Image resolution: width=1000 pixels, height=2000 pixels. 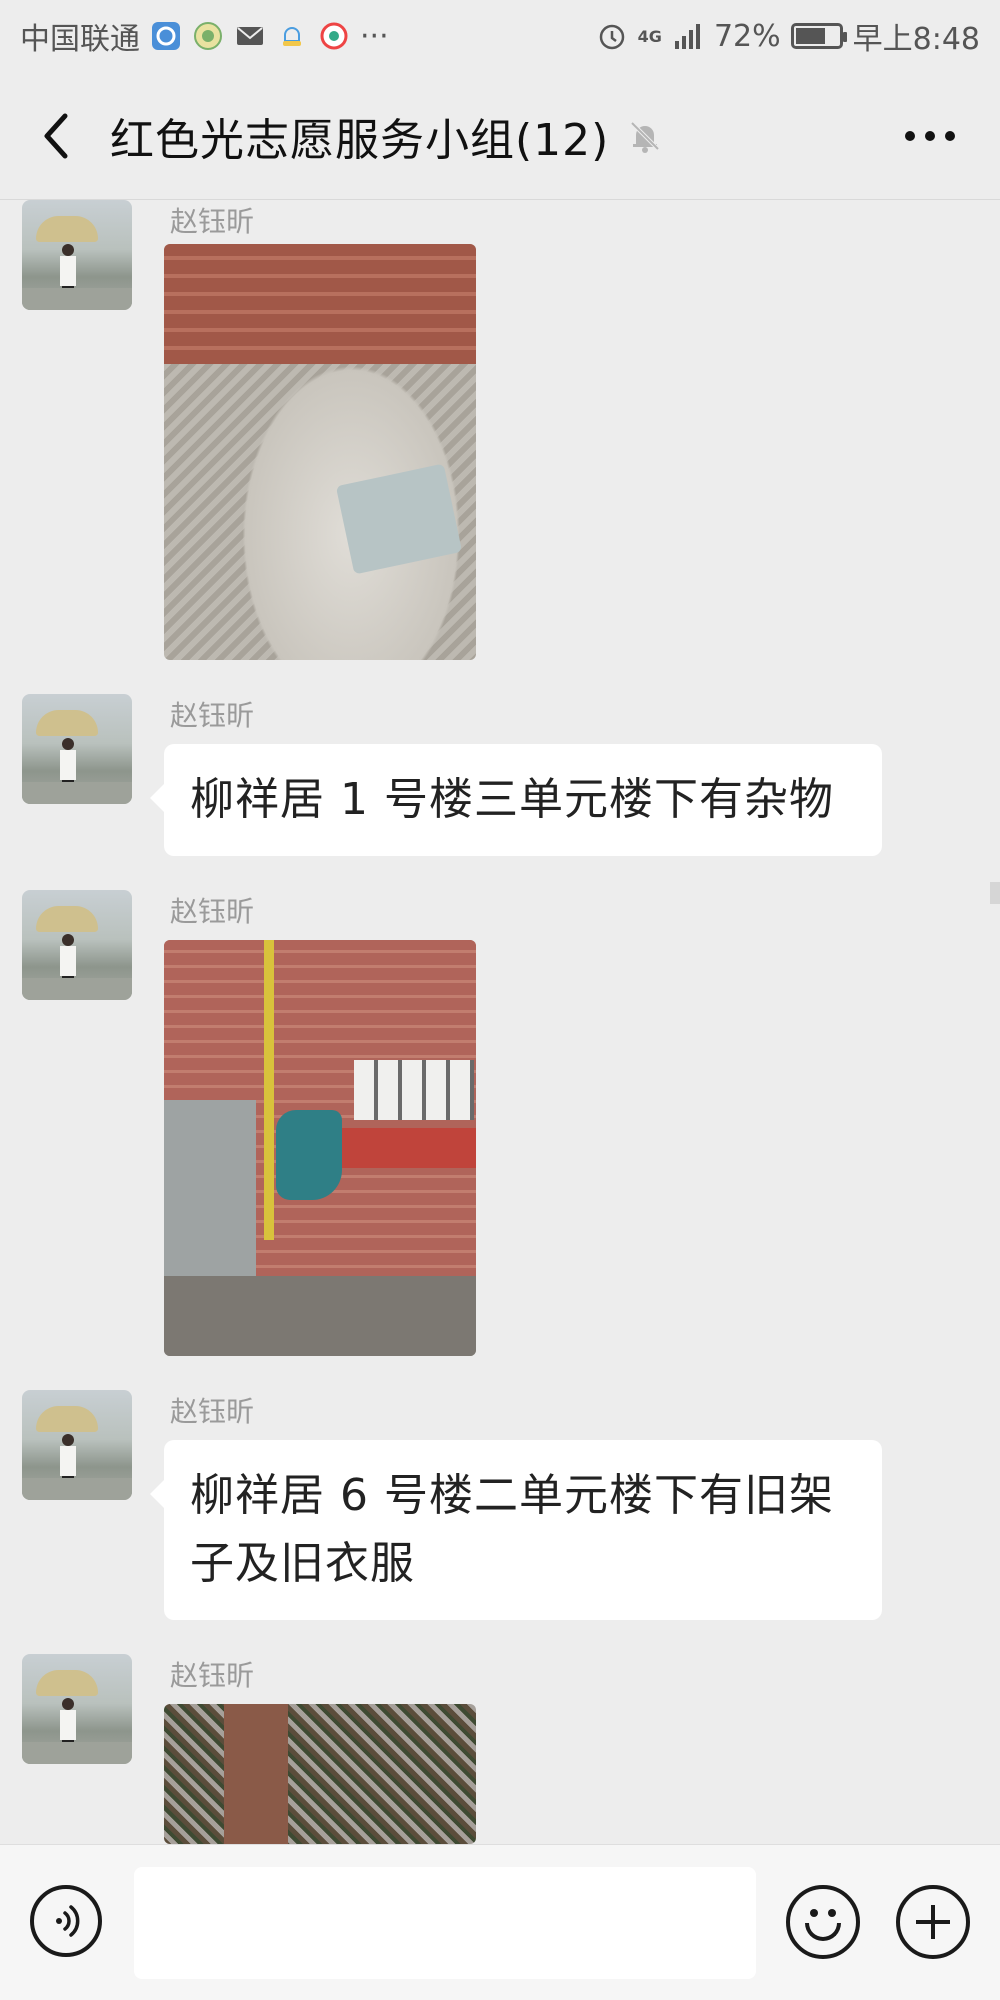 What do you see at coordinates (500, 36) in the screenshot?
I see `status-bar: 中国联通 ··· 4G 72% 早上8:48` at bounding box center [500, 36].